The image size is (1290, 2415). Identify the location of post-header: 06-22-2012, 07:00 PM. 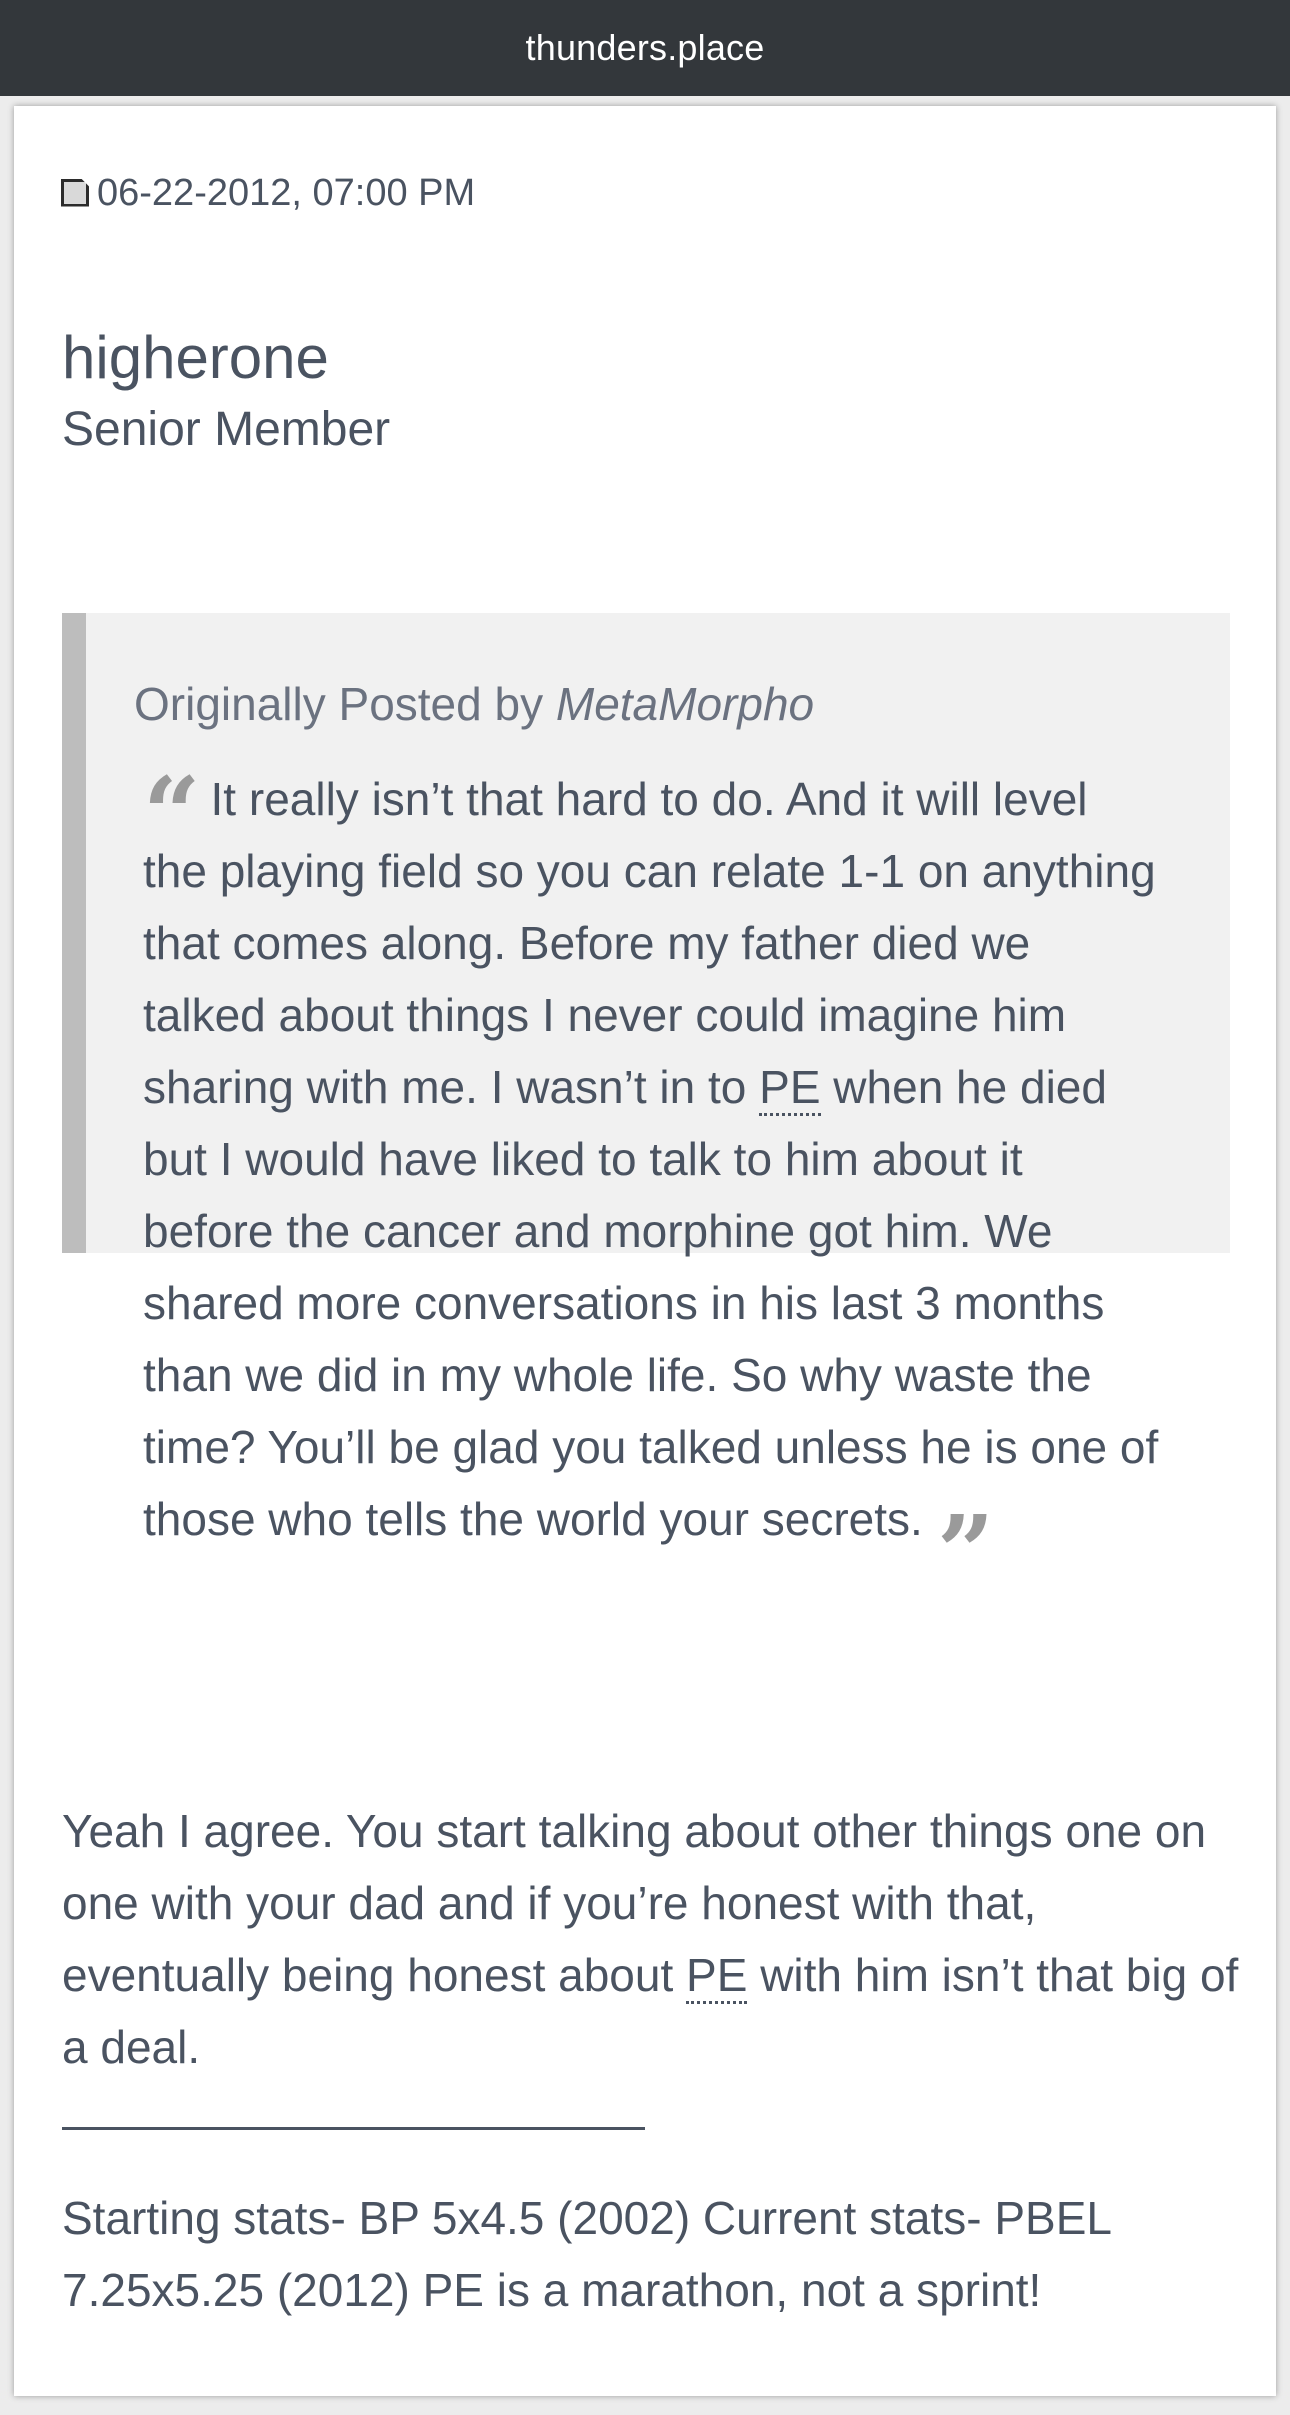
(268, 193).